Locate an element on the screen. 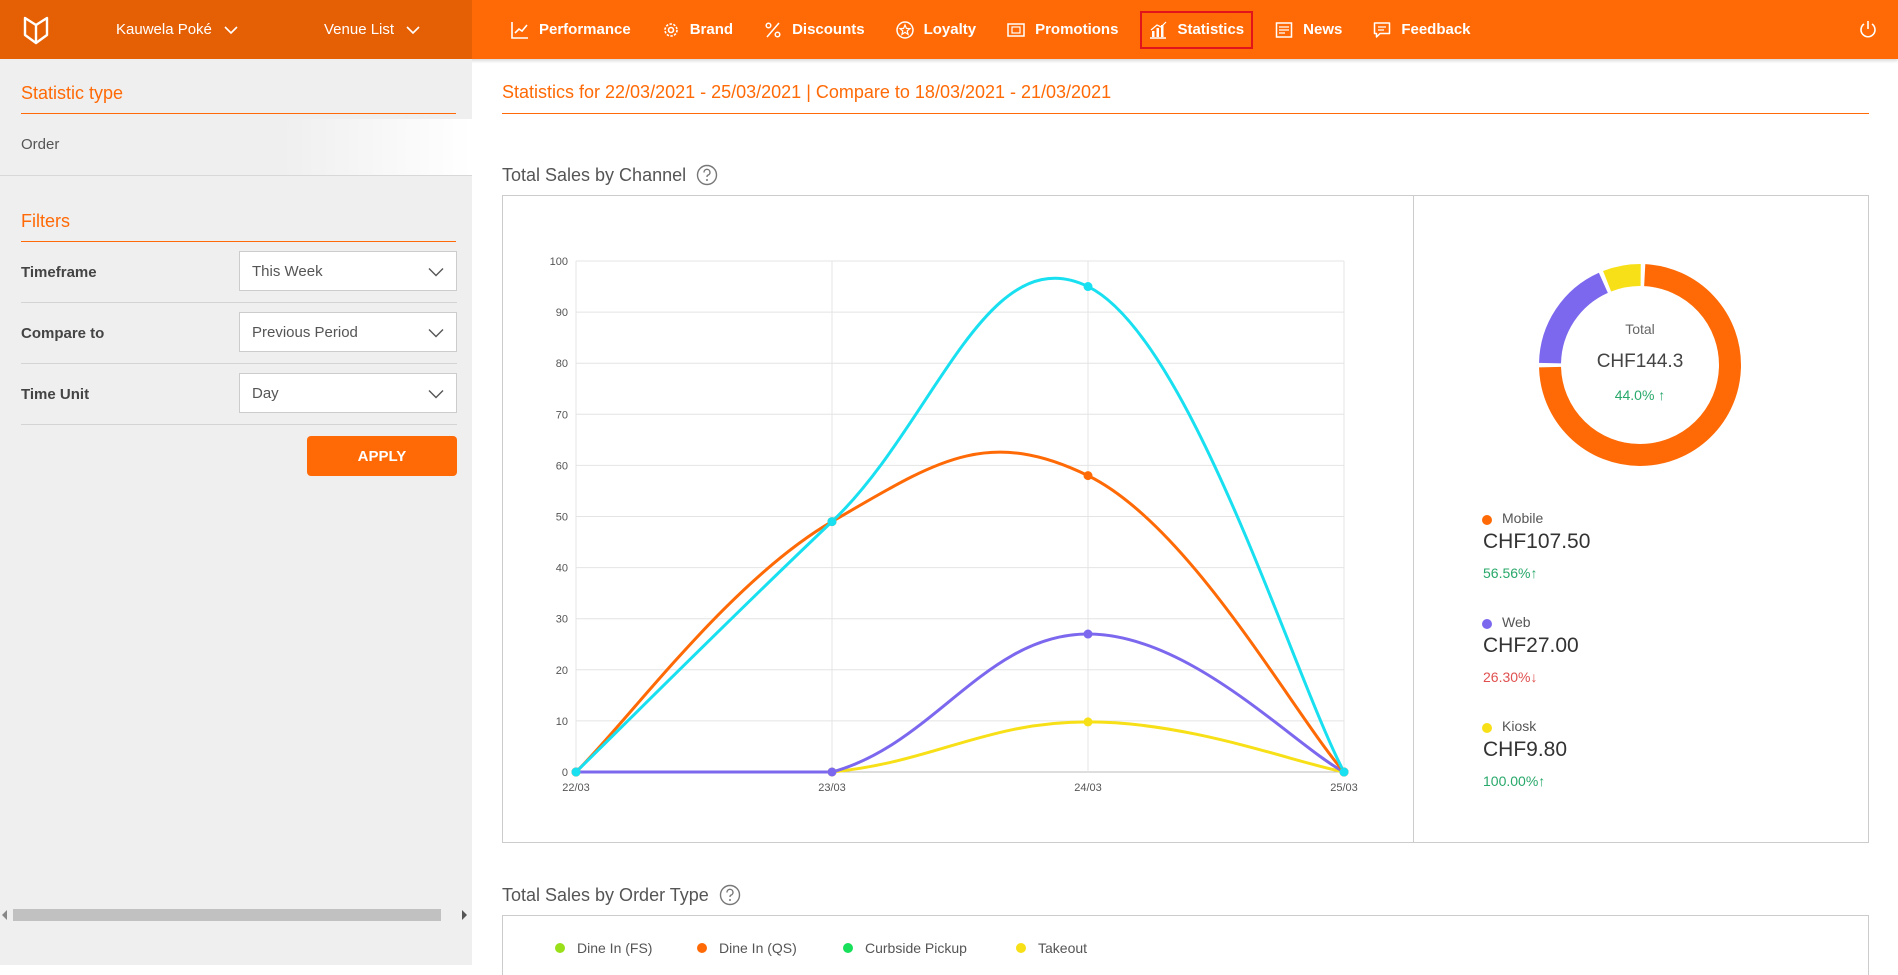  compare-select: Previous Period is located at coordinates (348, 332).